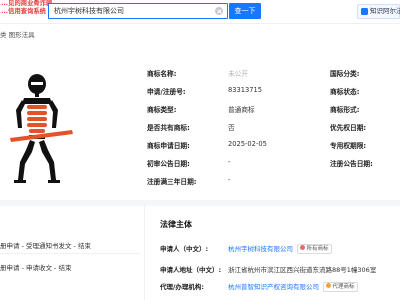 The height and width of the screenshot is (300, 400). What do you see at coordinates (317, 249) in the screenshot?
I see `tag-label: 所有商标` at bounding box center [317, 249].